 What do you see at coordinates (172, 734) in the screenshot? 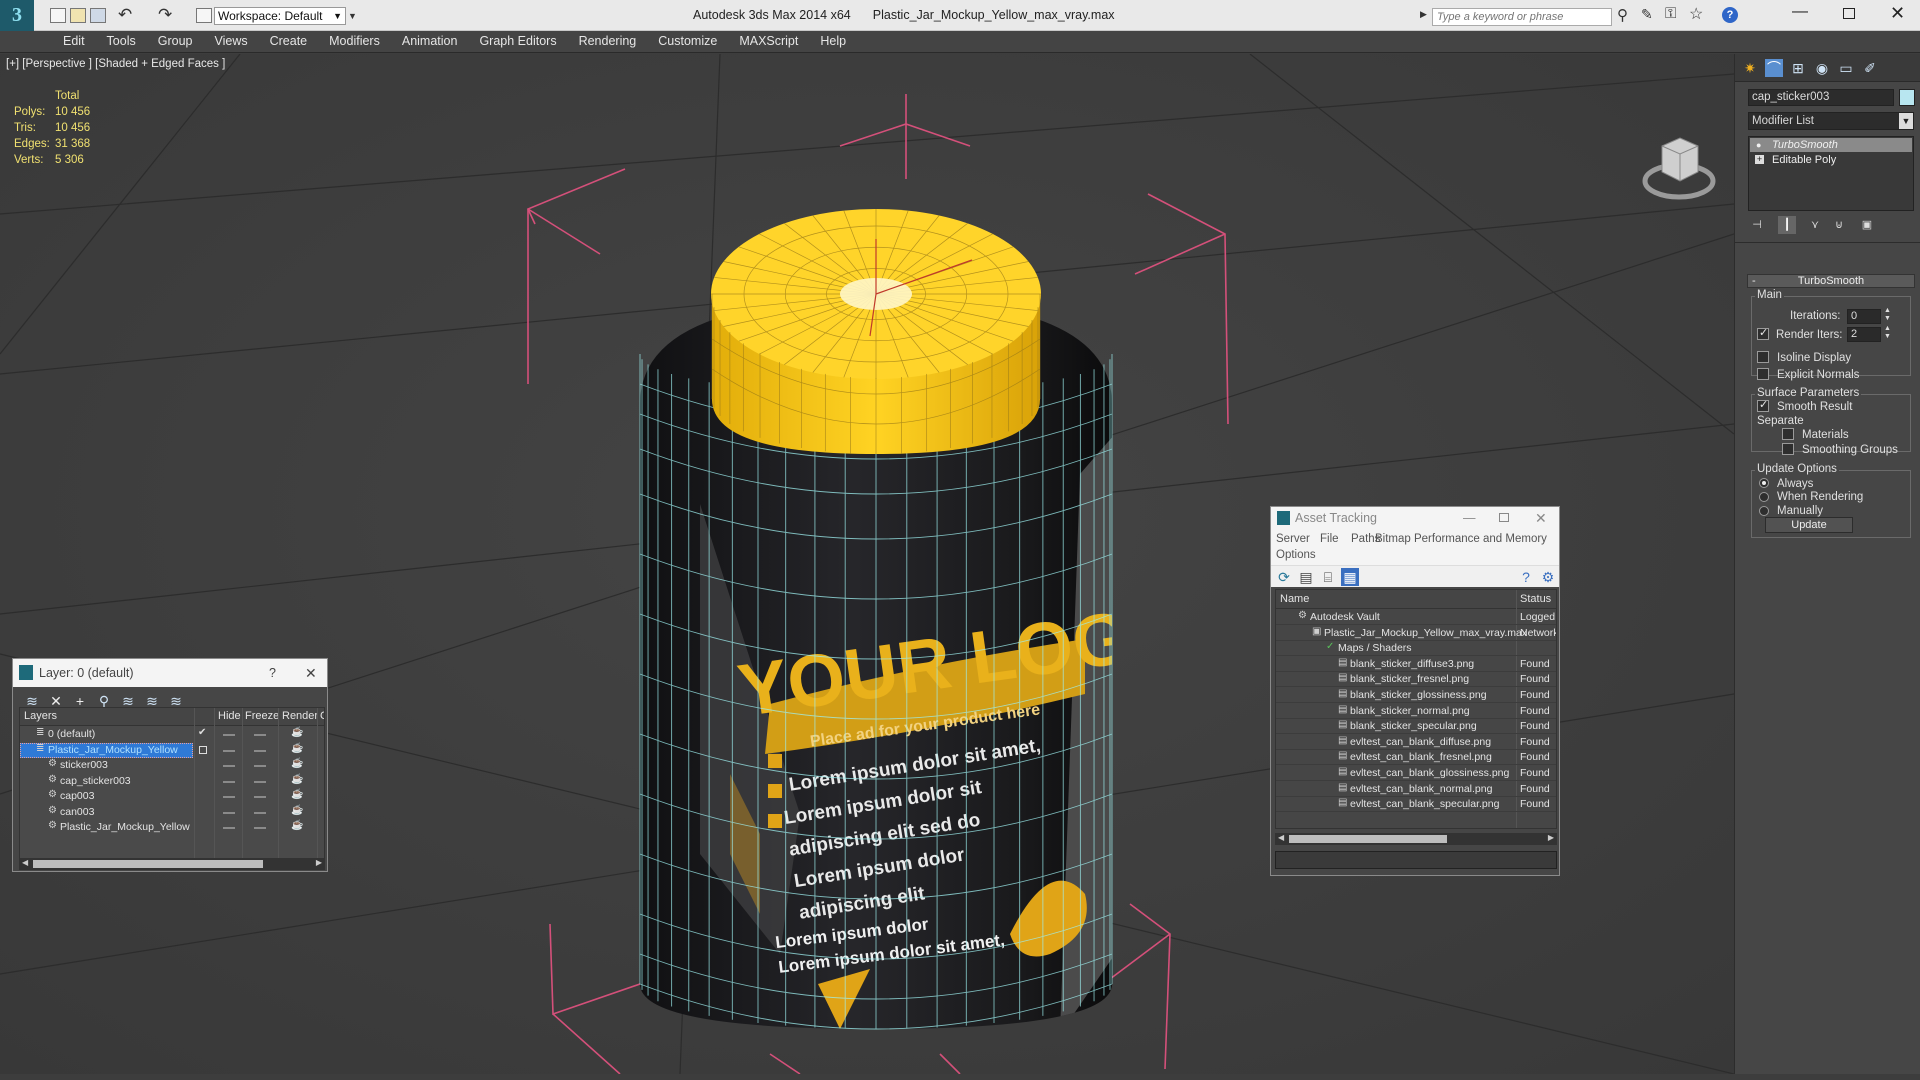
I see `layer-row: ≣ 0 (default) ✔ ☕` at bounding box center [172, 734].